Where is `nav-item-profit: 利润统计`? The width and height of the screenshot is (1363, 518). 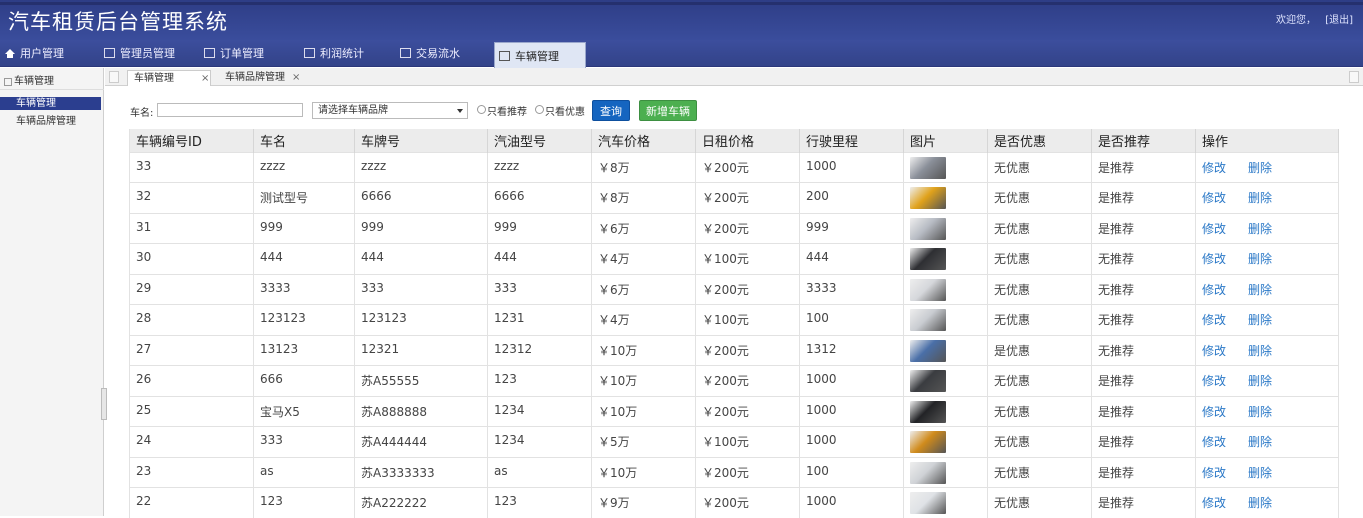
nav-item-profit: 利润统计 is located at coordinates (349, 53).